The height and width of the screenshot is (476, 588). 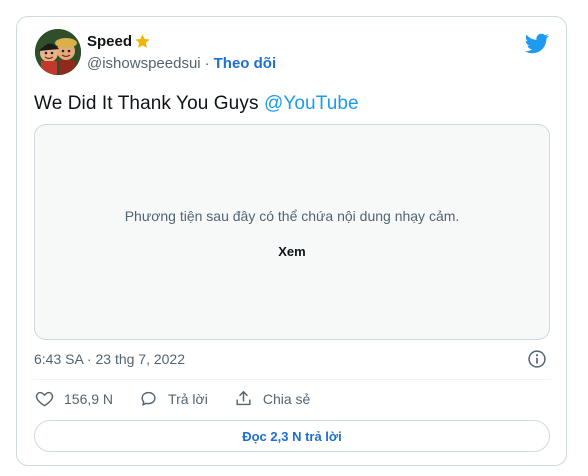 What do you see at coordinates (148, 398) in the screenshot?
I see `reply-bubble-icon` at bounding box center [148, 398].